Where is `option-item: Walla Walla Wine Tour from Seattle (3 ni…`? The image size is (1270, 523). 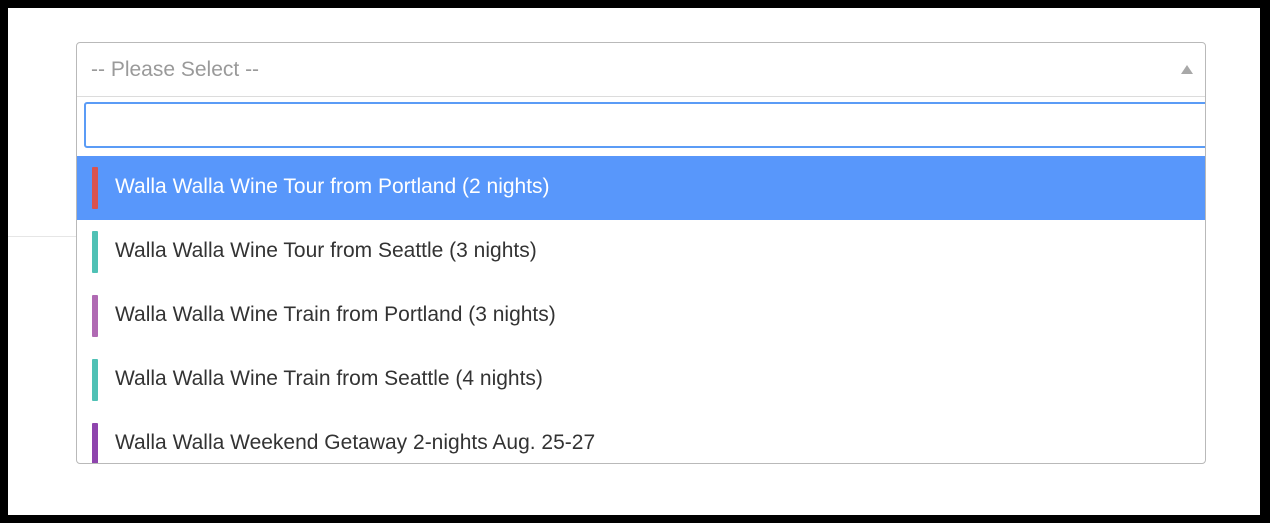 option-item: Walla Walla Wine Tour from Seattle (3 ni… is located at coordinates (641, 252).